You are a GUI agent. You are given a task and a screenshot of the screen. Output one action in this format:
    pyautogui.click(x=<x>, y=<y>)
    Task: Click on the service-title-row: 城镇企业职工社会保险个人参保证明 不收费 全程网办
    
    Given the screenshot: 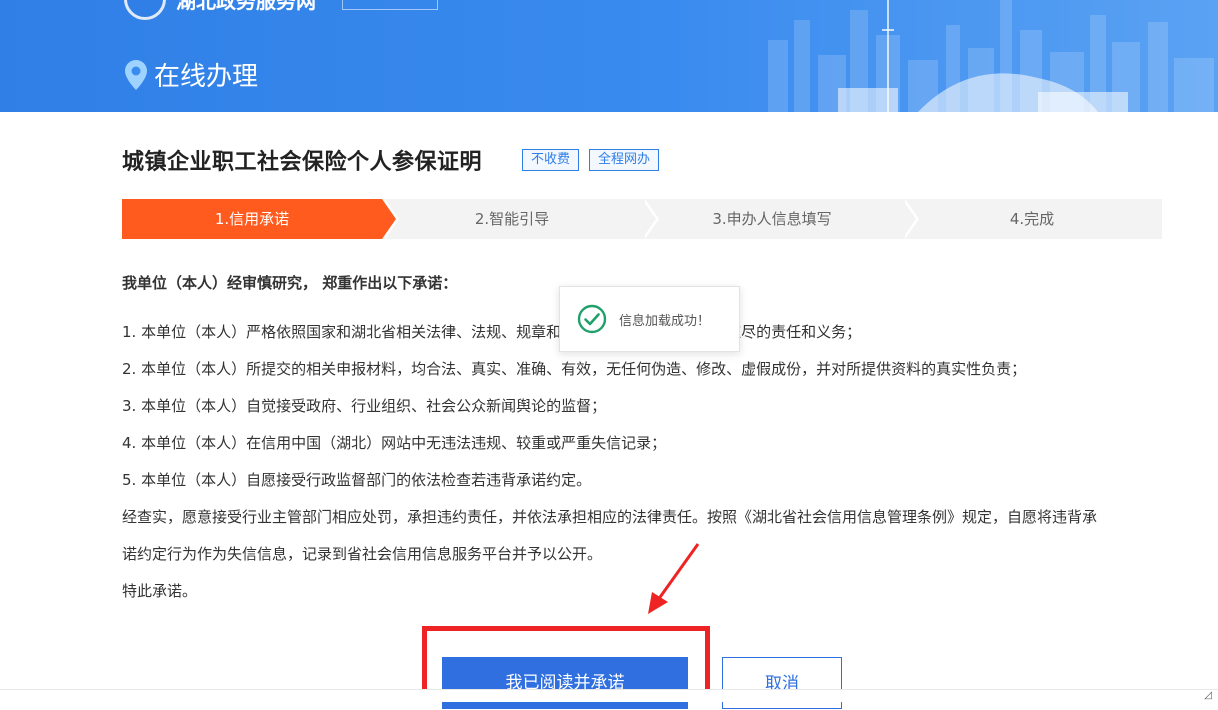 What is the action you would take?
    pyautogui.click(x=391, y=160)
    